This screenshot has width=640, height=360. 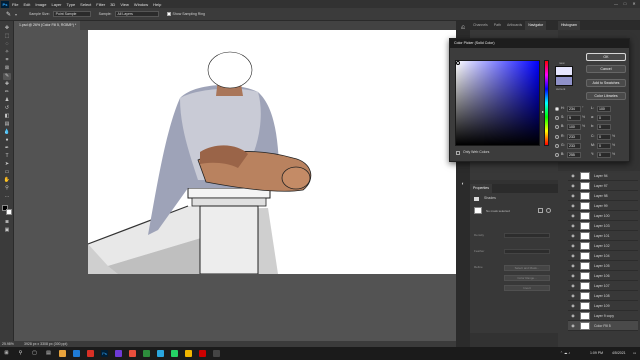 I want to click on brightness-radio, so click(x=557, y=127).